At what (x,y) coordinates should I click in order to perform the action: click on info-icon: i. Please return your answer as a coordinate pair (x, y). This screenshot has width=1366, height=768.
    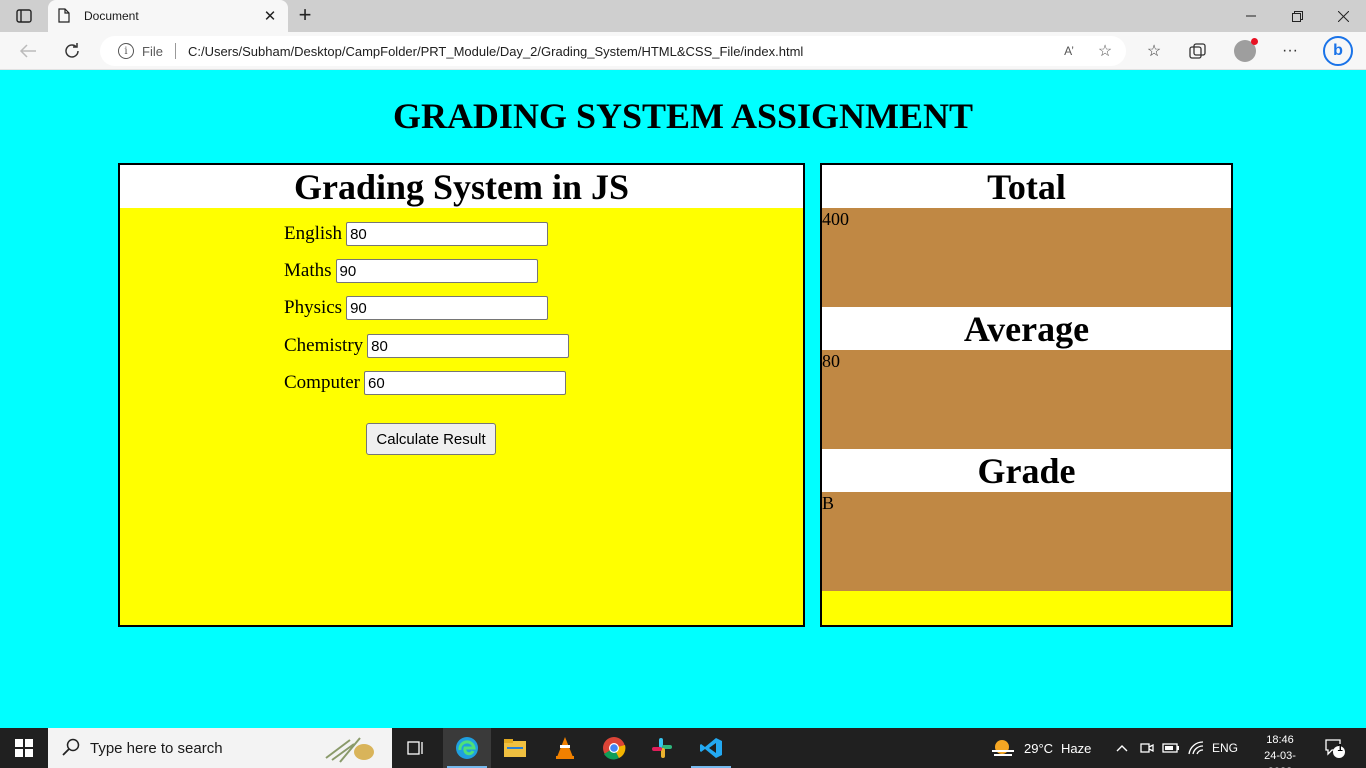
    Looking at the image, I should click on (126, 51).